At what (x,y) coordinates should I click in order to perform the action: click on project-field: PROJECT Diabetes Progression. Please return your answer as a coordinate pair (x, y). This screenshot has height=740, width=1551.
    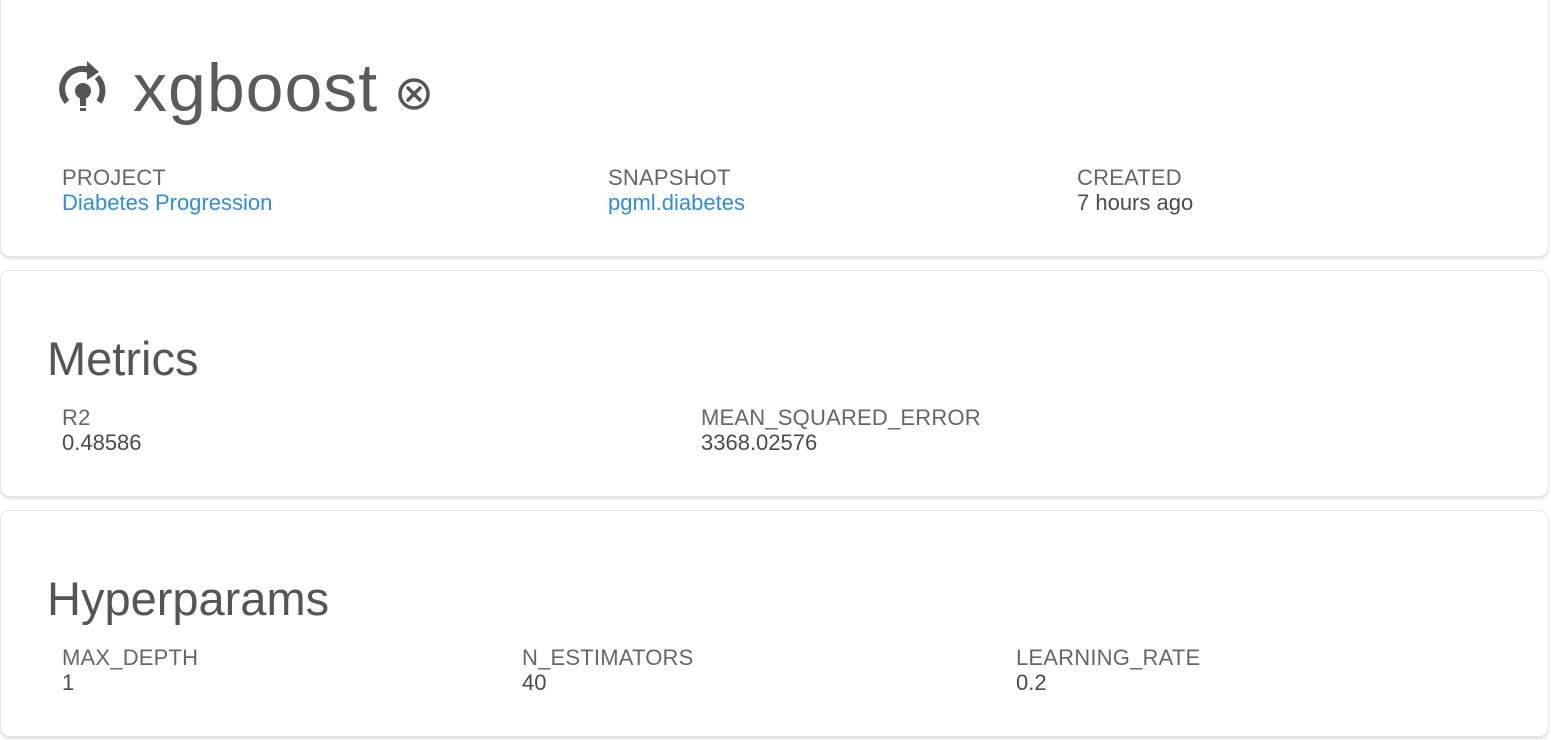
    Looking at the image, I should click on (167, 190).